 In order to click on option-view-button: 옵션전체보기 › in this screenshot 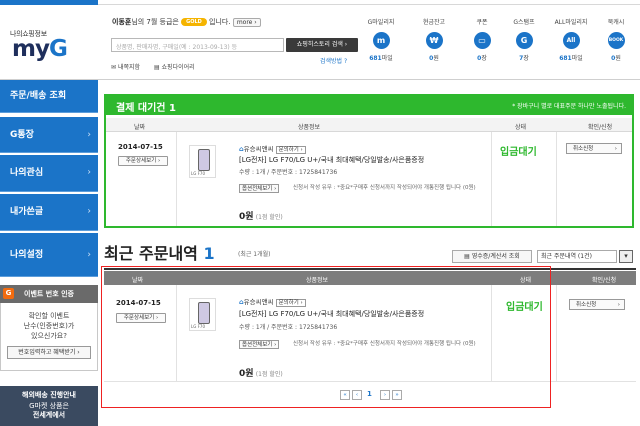, I will do `click(259, 188)`.